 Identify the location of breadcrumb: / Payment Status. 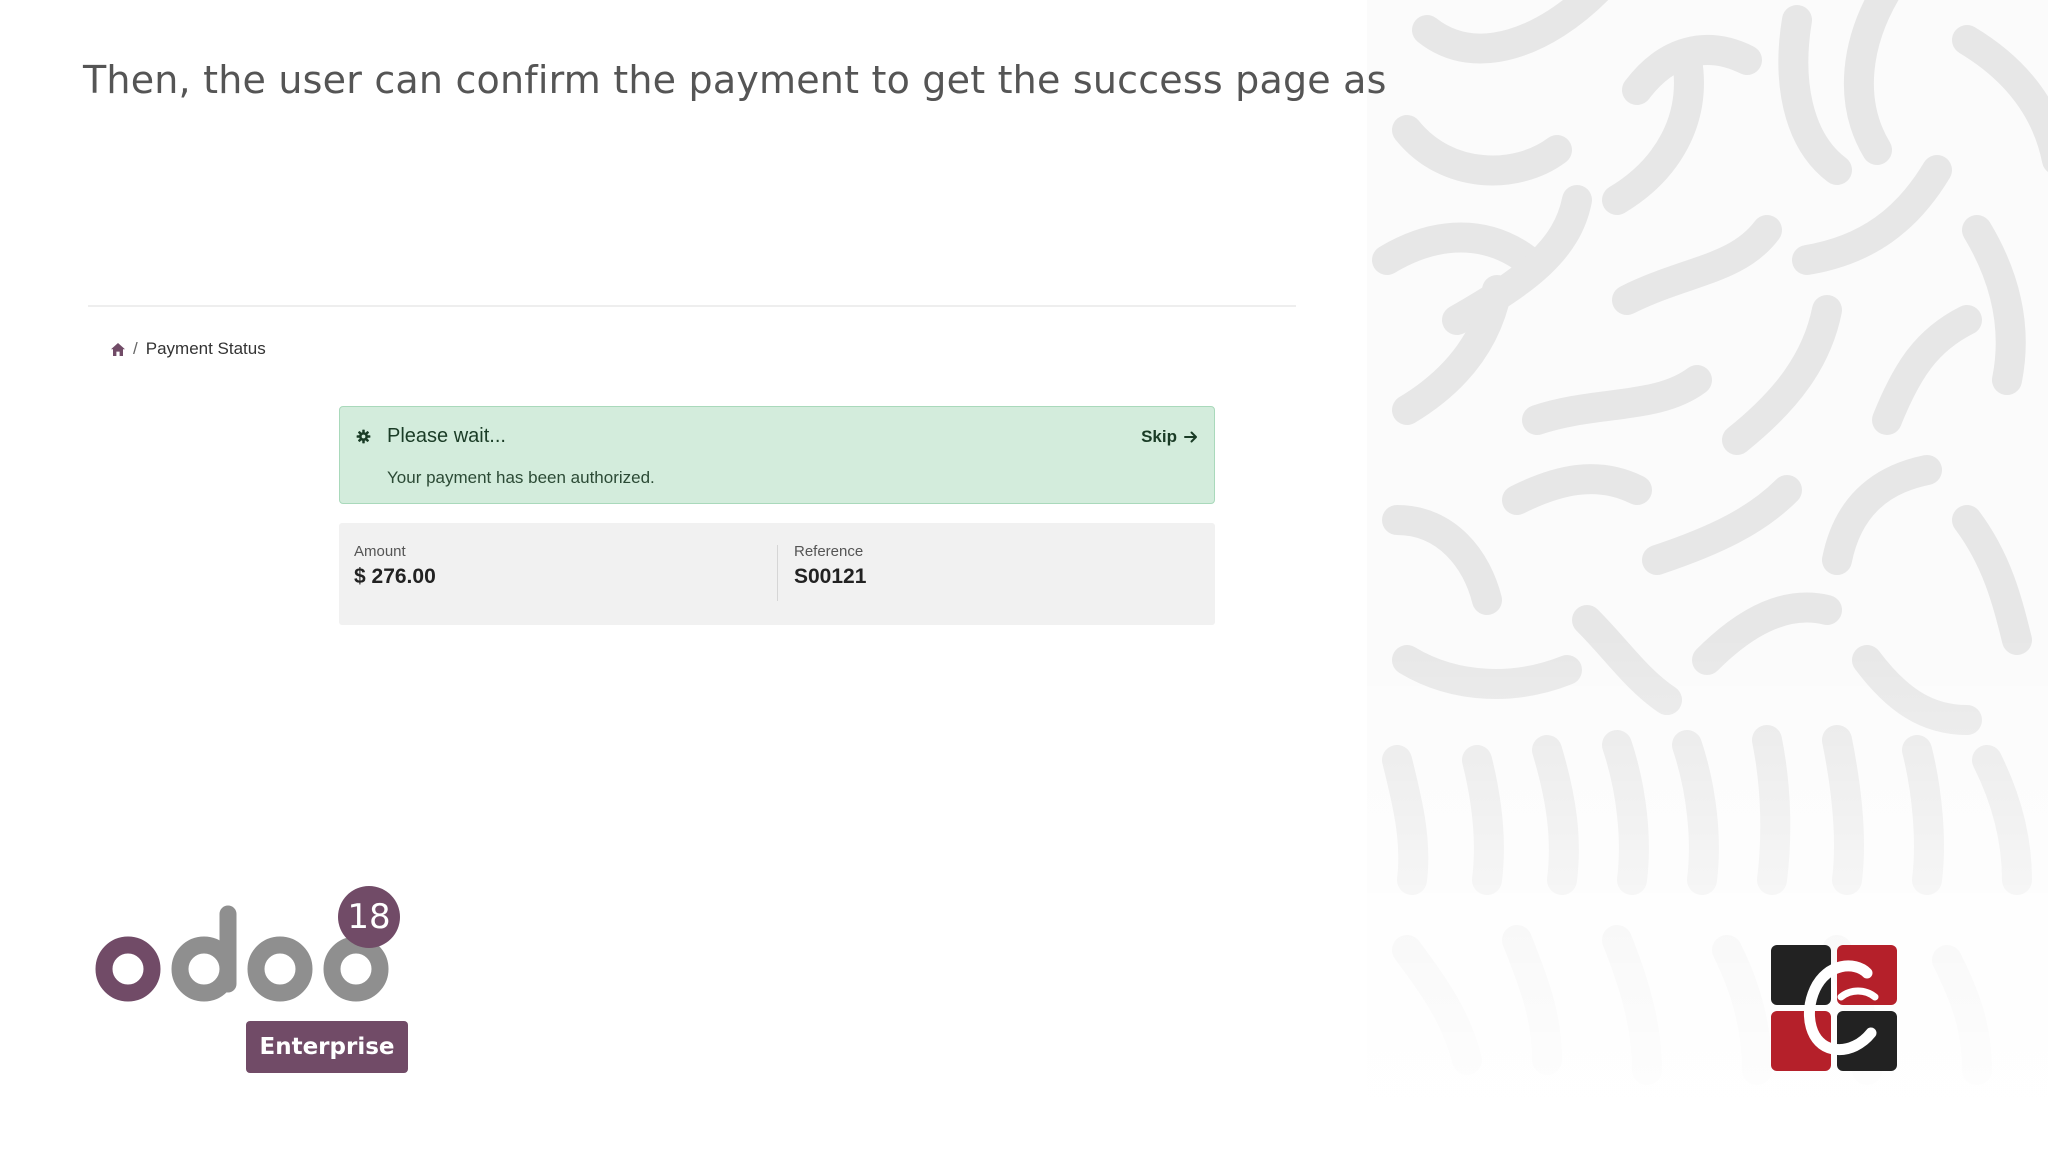
(188, 349).